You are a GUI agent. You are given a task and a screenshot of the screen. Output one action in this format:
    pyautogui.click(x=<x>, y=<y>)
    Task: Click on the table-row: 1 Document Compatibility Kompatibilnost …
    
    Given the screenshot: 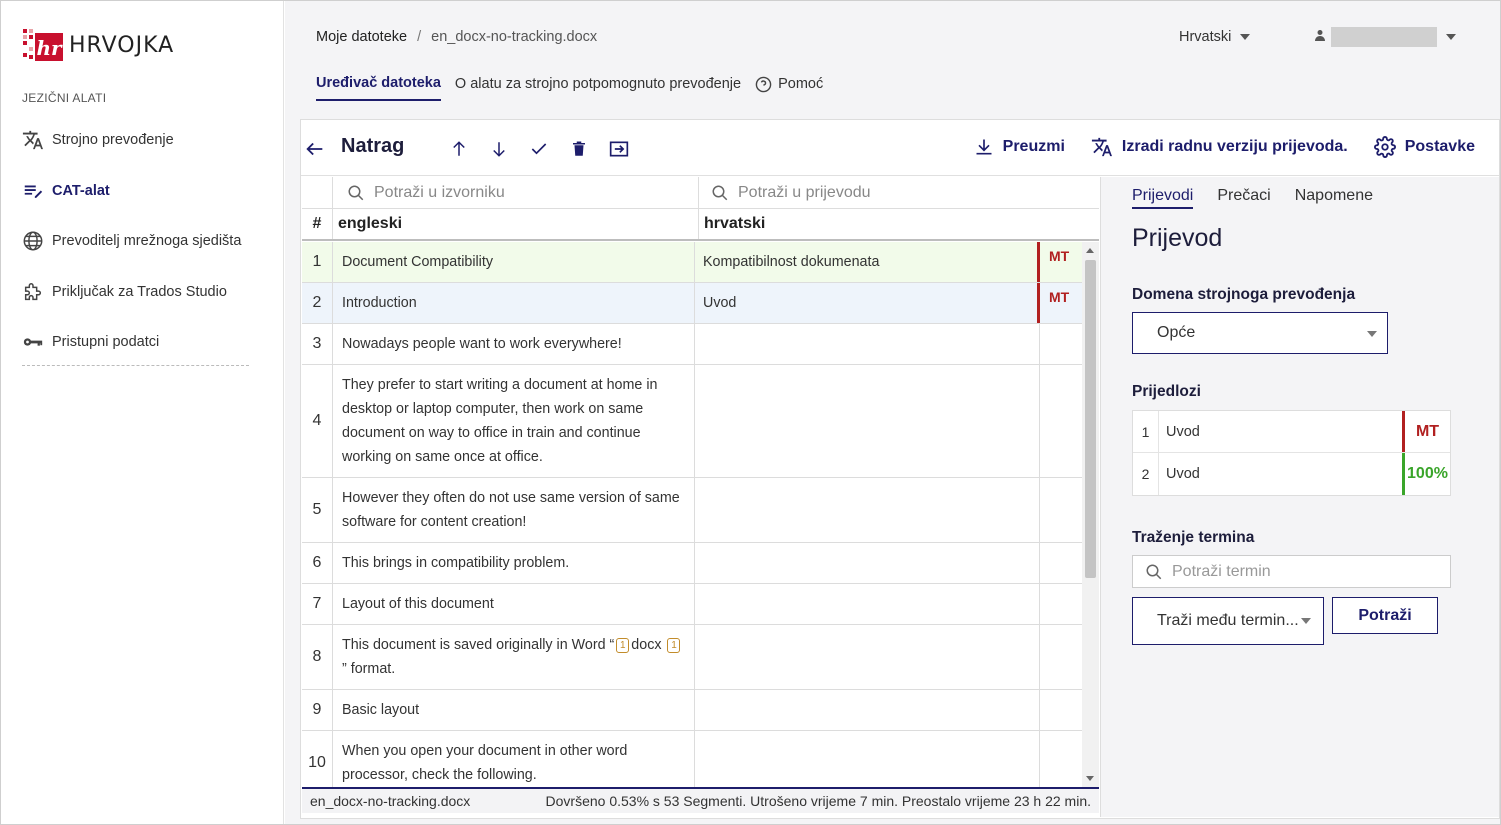 What is the action you would take?
    pyautogui.click(x=692, y=262)
    